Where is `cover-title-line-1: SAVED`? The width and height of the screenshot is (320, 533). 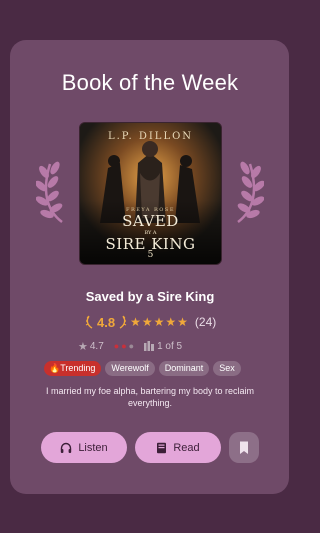
cover-title-line-1: SAVED is located at coordinates (150, 221).